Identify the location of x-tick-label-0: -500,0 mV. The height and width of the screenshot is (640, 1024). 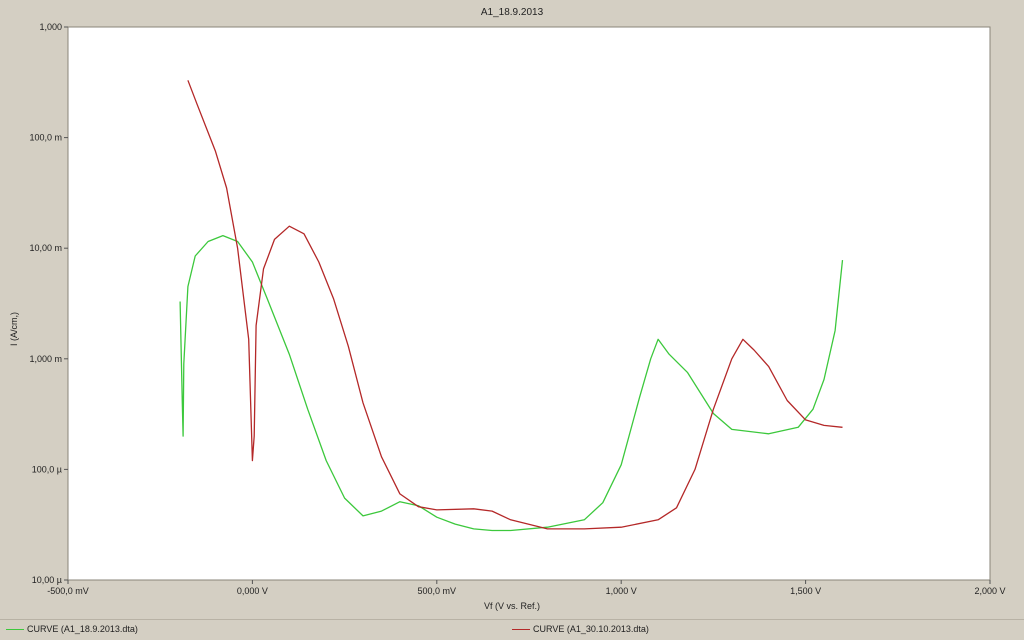
(68, 591).